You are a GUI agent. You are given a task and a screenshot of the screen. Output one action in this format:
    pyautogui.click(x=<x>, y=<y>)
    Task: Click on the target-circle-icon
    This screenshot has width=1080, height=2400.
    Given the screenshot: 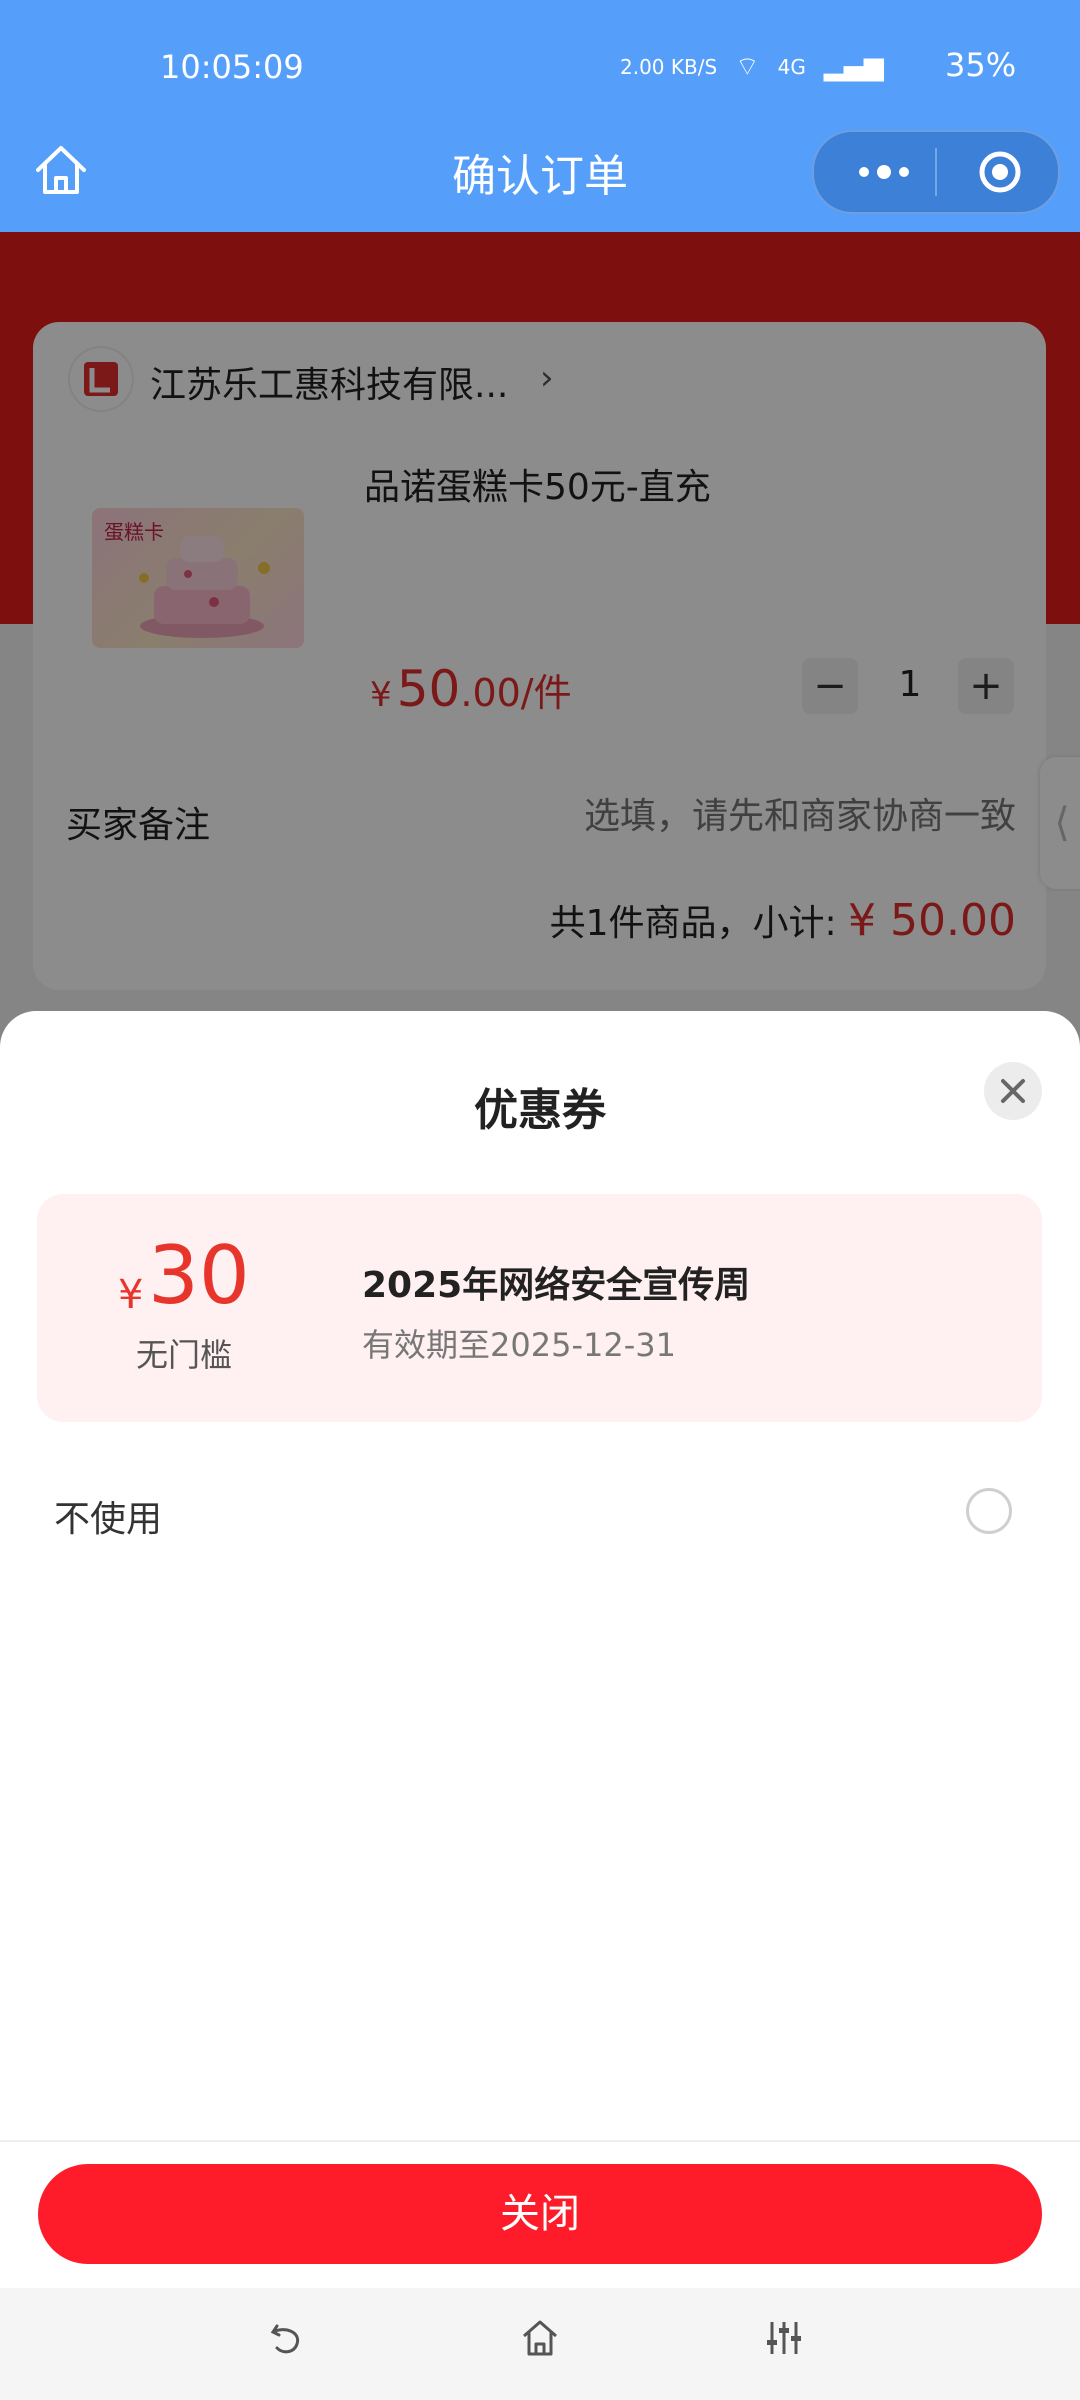 What is the action you would take?
    pyautogui.click(x=1000, y=172)
    